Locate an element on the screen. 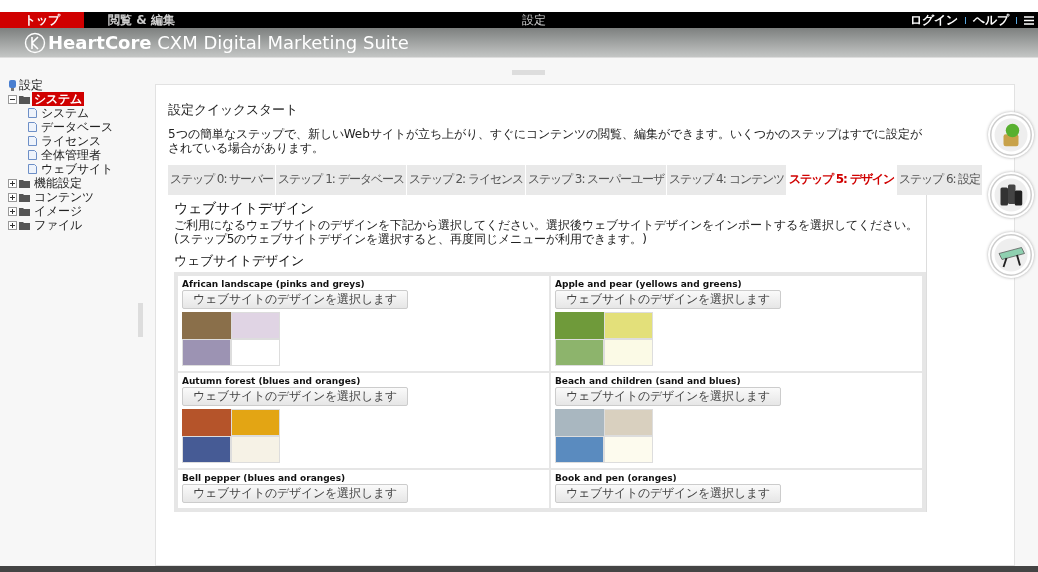  step-tab: ステップ 1: データベース is located at coordinates (341, 180).